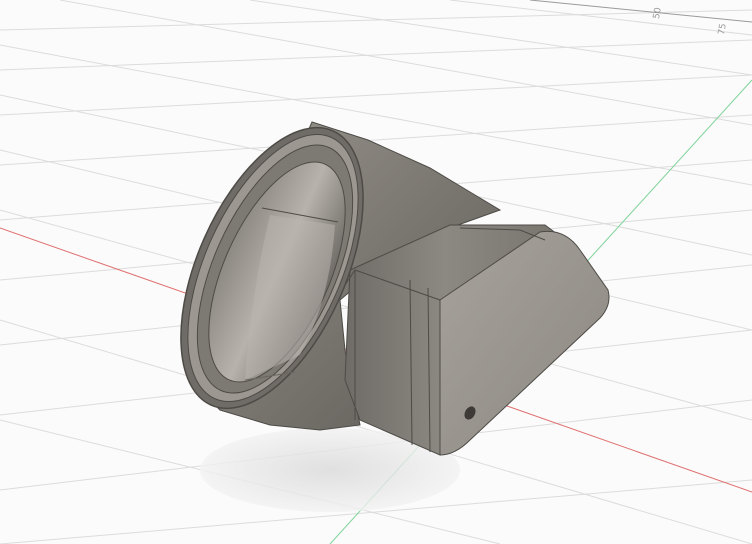  Describe the element at coordinates (723, 29) in the screenshot. I see `grid-tick-label: 75` at that location.